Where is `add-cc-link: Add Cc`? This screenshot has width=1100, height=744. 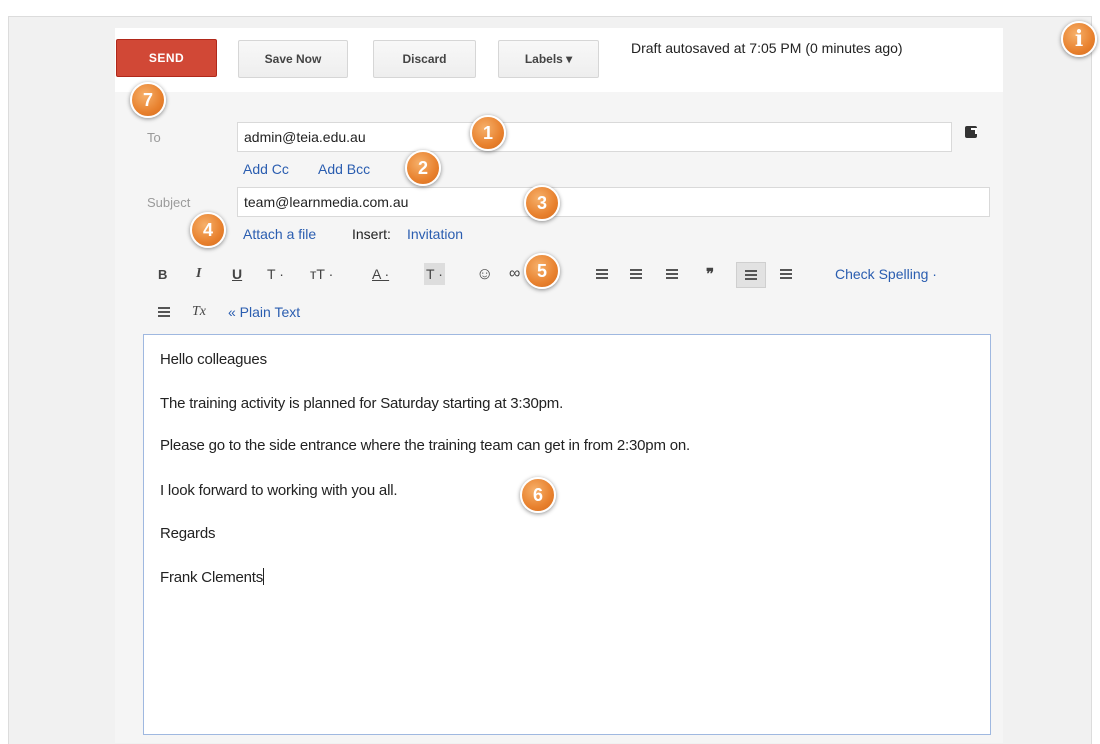 add-cc-link: Add Cc is located at coordinates (266, 169).